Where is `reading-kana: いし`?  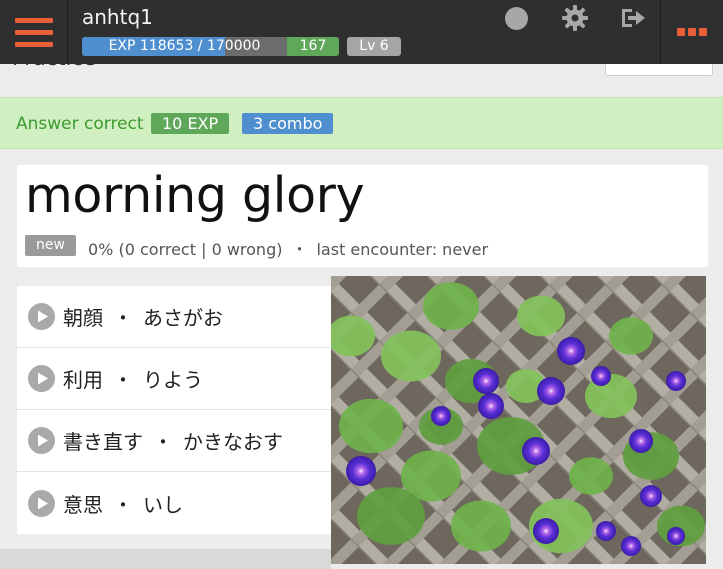 reading-kana: いし is located at coordinates (163, 504).